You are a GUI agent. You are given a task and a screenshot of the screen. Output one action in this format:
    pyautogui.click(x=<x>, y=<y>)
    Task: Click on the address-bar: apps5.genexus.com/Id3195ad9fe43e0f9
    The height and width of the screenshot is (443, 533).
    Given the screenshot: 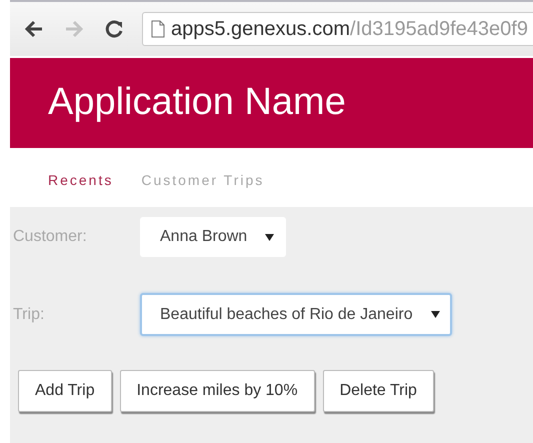 What is the action you would take?
    pyautogui.click(x=337, y=29)
    